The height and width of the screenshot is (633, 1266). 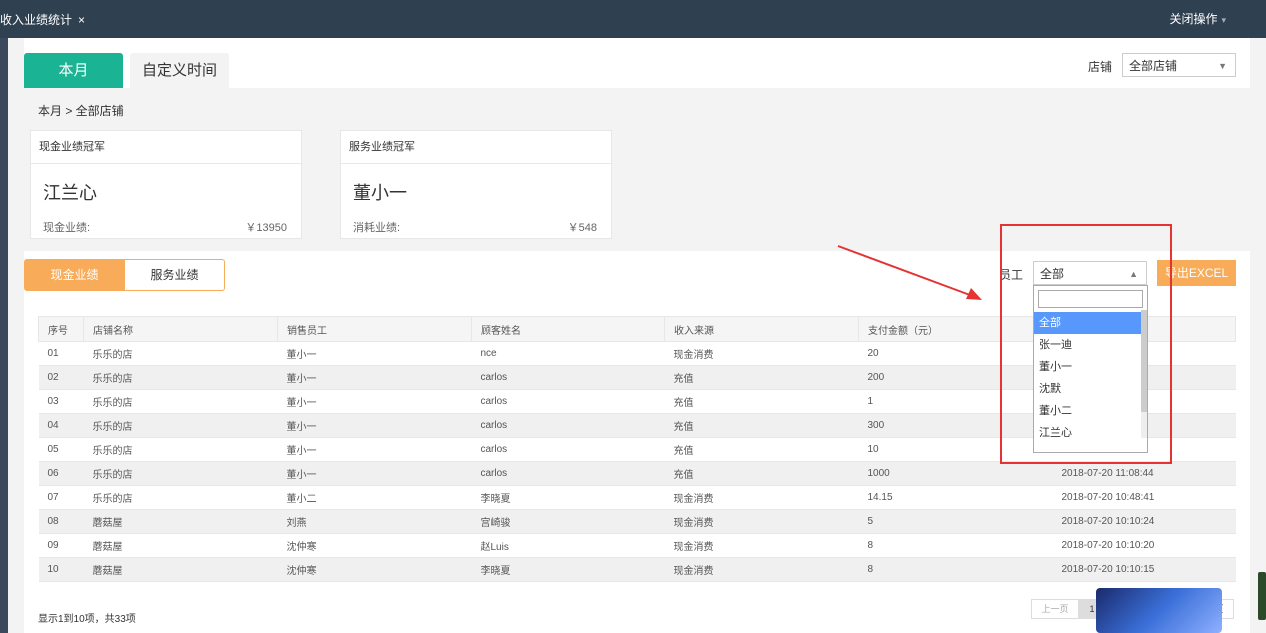 I want to click on top-navbar: 收入业绩统计 × 关闭操作 ▾, so click(x=633, y=19).